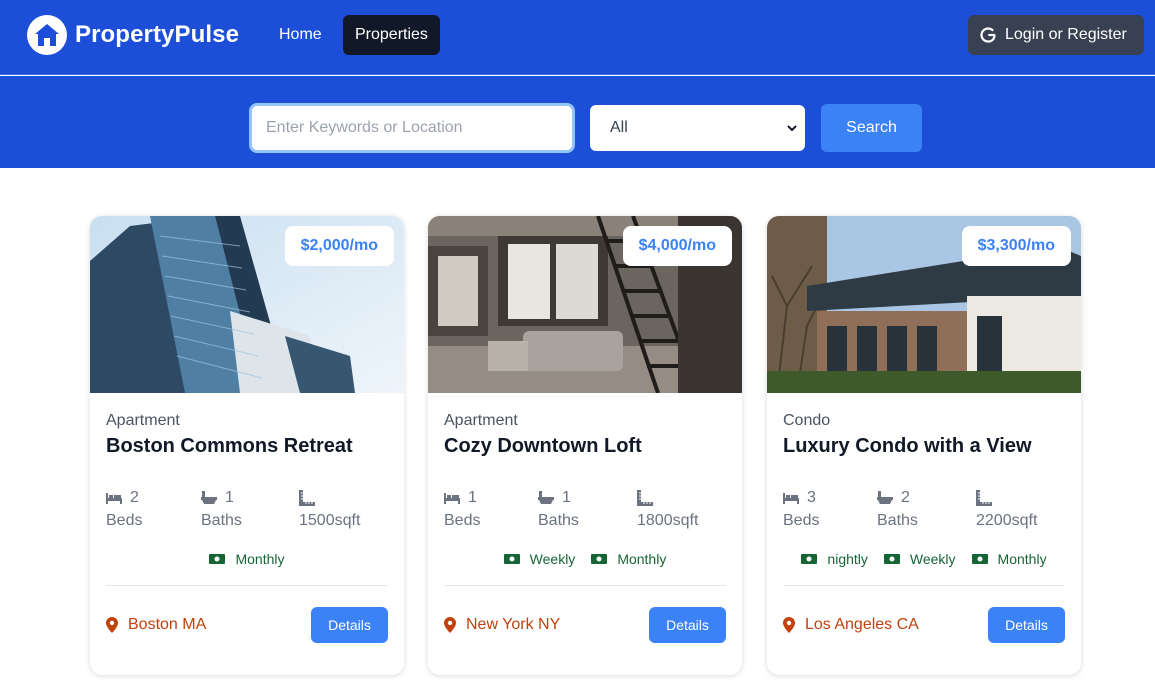 This screenshot has height=686, width=1155. Describe the element at coordinates (167, 624) in the screenshot. I see `location-label: Boston MA` at that location.